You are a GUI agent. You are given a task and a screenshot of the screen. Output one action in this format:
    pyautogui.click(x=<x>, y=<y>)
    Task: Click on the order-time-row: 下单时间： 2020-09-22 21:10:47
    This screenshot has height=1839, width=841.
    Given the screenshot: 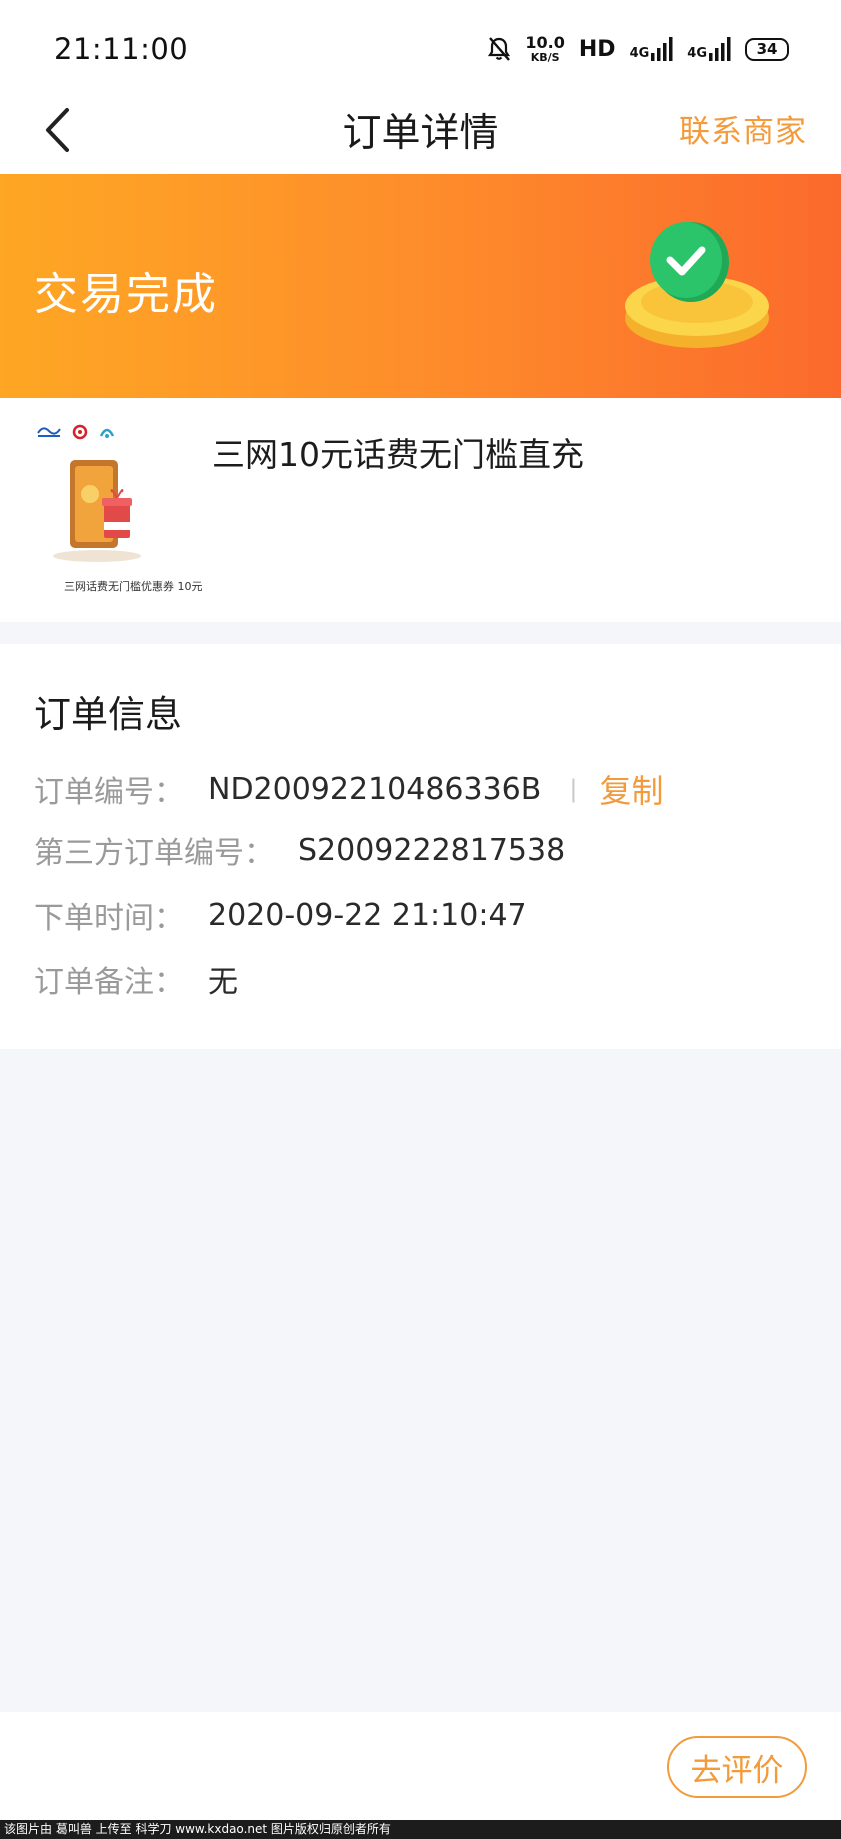 What is the action you would take?
    pyautogui.click(x=280, y=915)
    